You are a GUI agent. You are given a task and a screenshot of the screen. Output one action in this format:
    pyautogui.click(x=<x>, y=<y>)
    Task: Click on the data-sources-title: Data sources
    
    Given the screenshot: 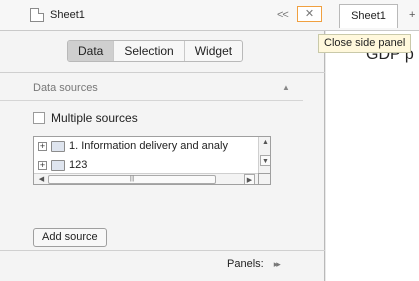 What is the action you would take?
    pyautogui.click(x=65, y=88)
    